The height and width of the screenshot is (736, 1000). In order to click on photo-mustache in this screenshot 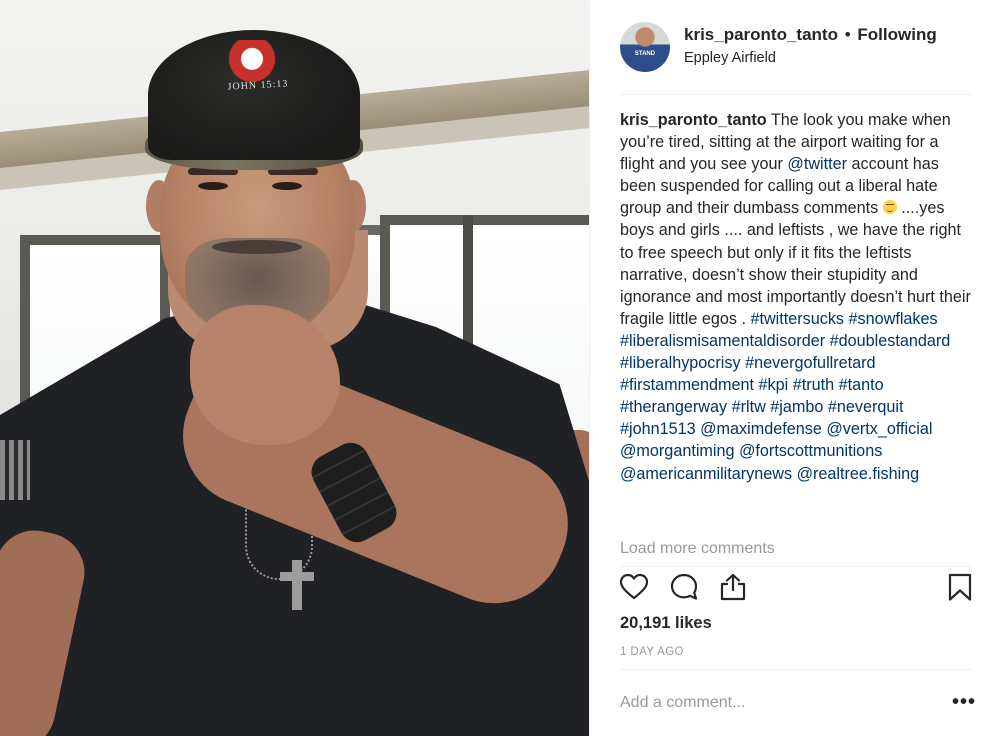, I will do `click(257, 247)`.